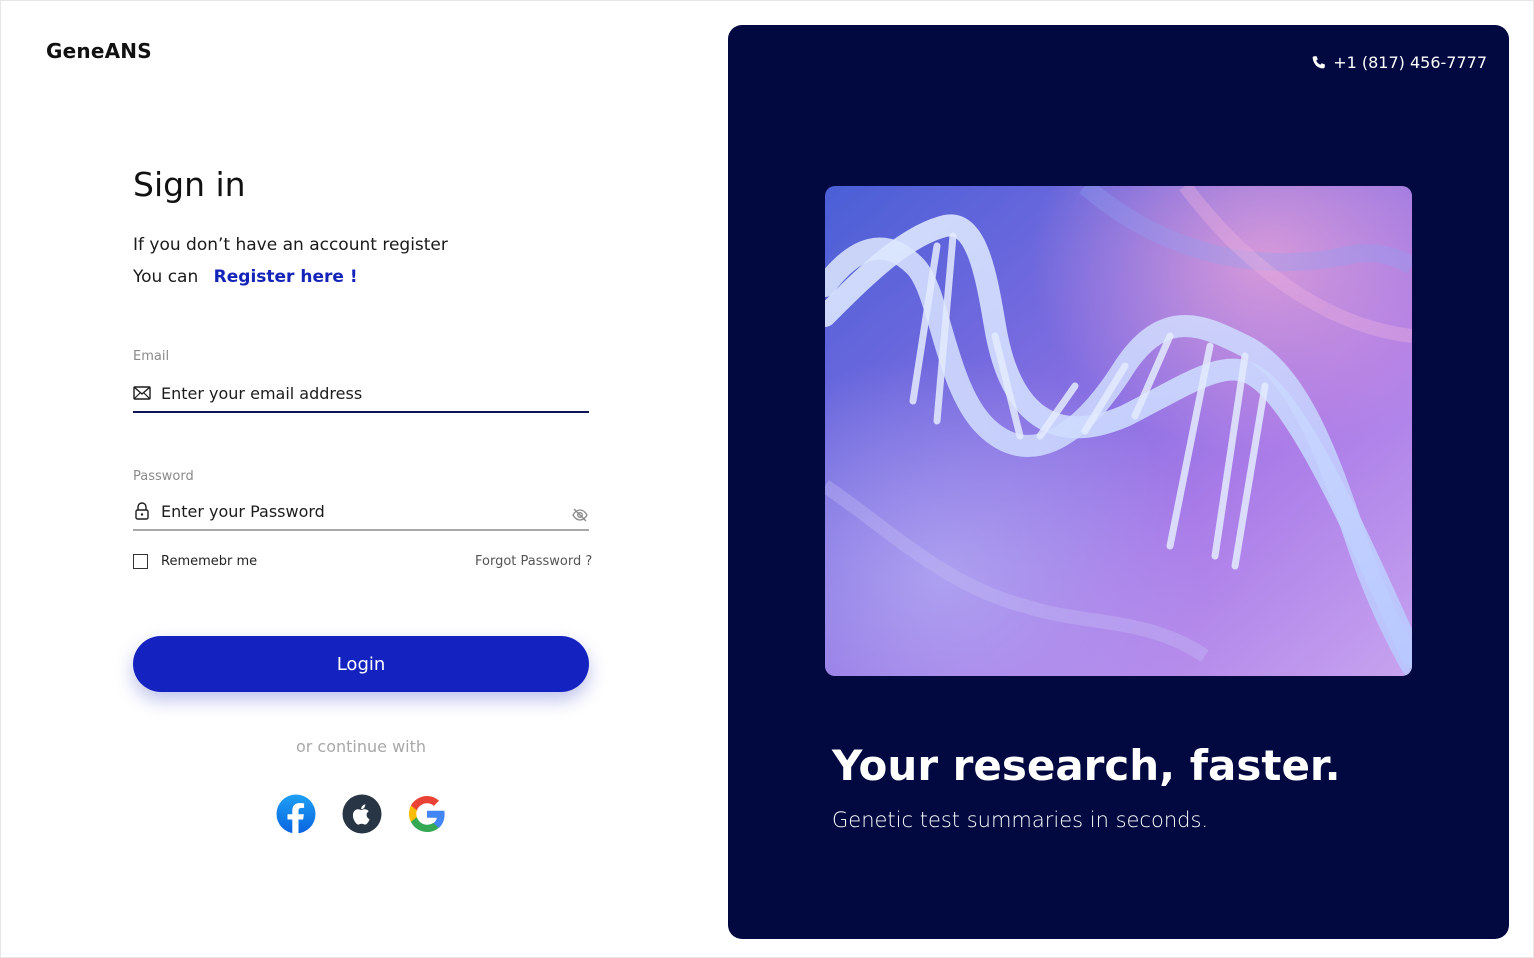 The image size is (1534, 958). I want to click on register-line: You can Register here !, so click(245, 277).